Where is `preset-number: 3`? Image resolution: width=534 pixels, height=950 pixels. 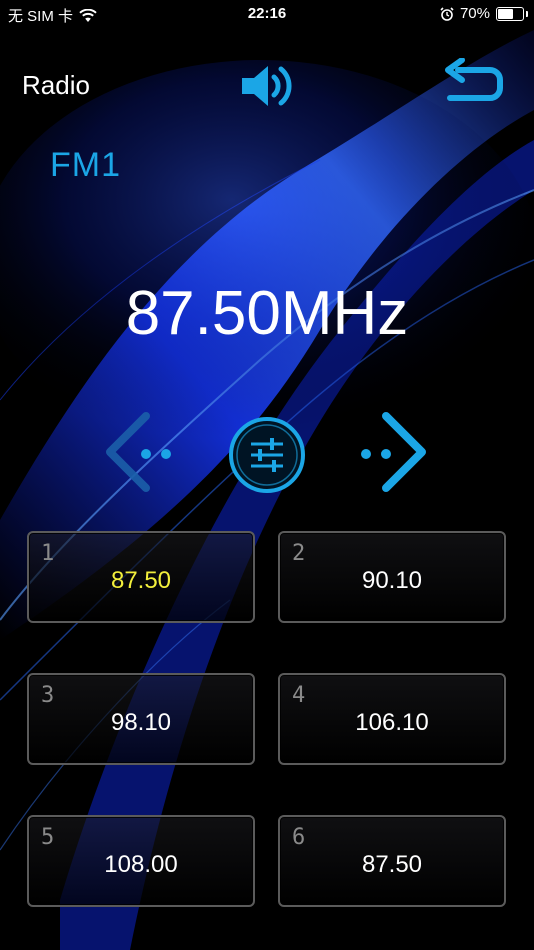 preset-number: 3 is located at coordinates (48, 695).